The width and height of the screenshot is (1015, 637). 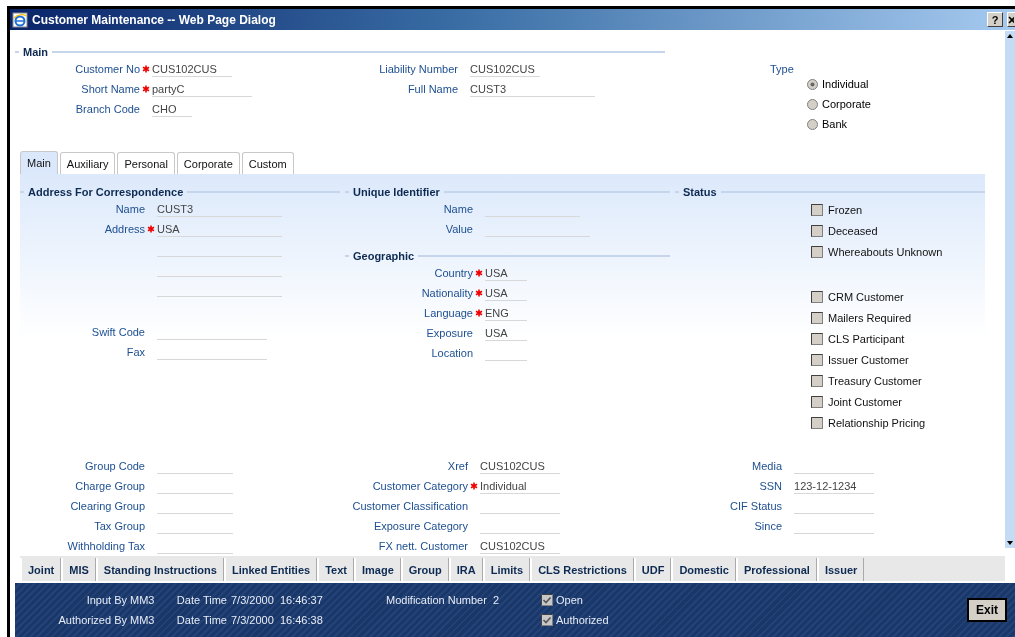 What do you see at coordinates (457, 466) in the screenshot?
I see `field-label: Xref` at bounding box center [457, 466].